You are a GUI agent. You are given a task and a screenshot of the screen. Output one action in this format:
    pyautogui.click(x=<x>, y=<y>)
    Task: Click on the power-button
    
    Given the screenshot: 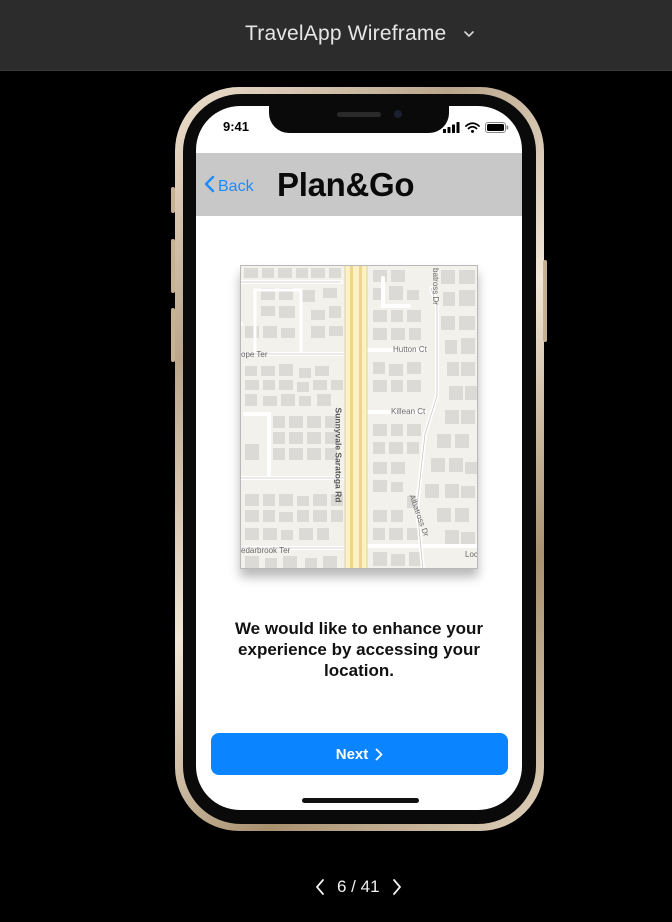 What is the action you would take?
    pyautogui.click(x=545, y=301)
    